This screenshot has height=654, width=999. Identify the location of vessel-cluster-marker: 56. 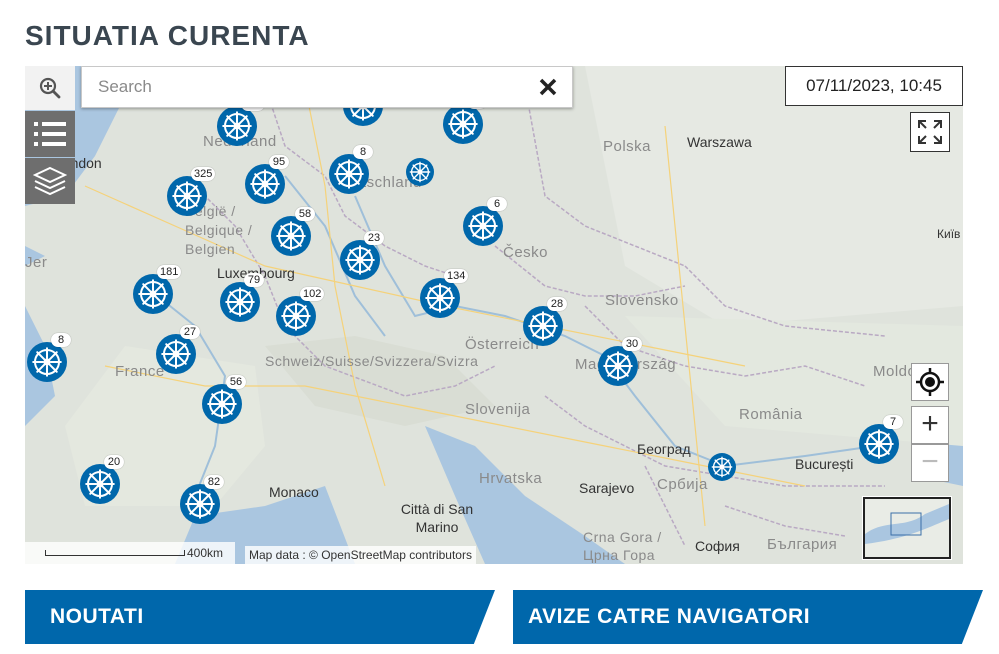
(224, 399).